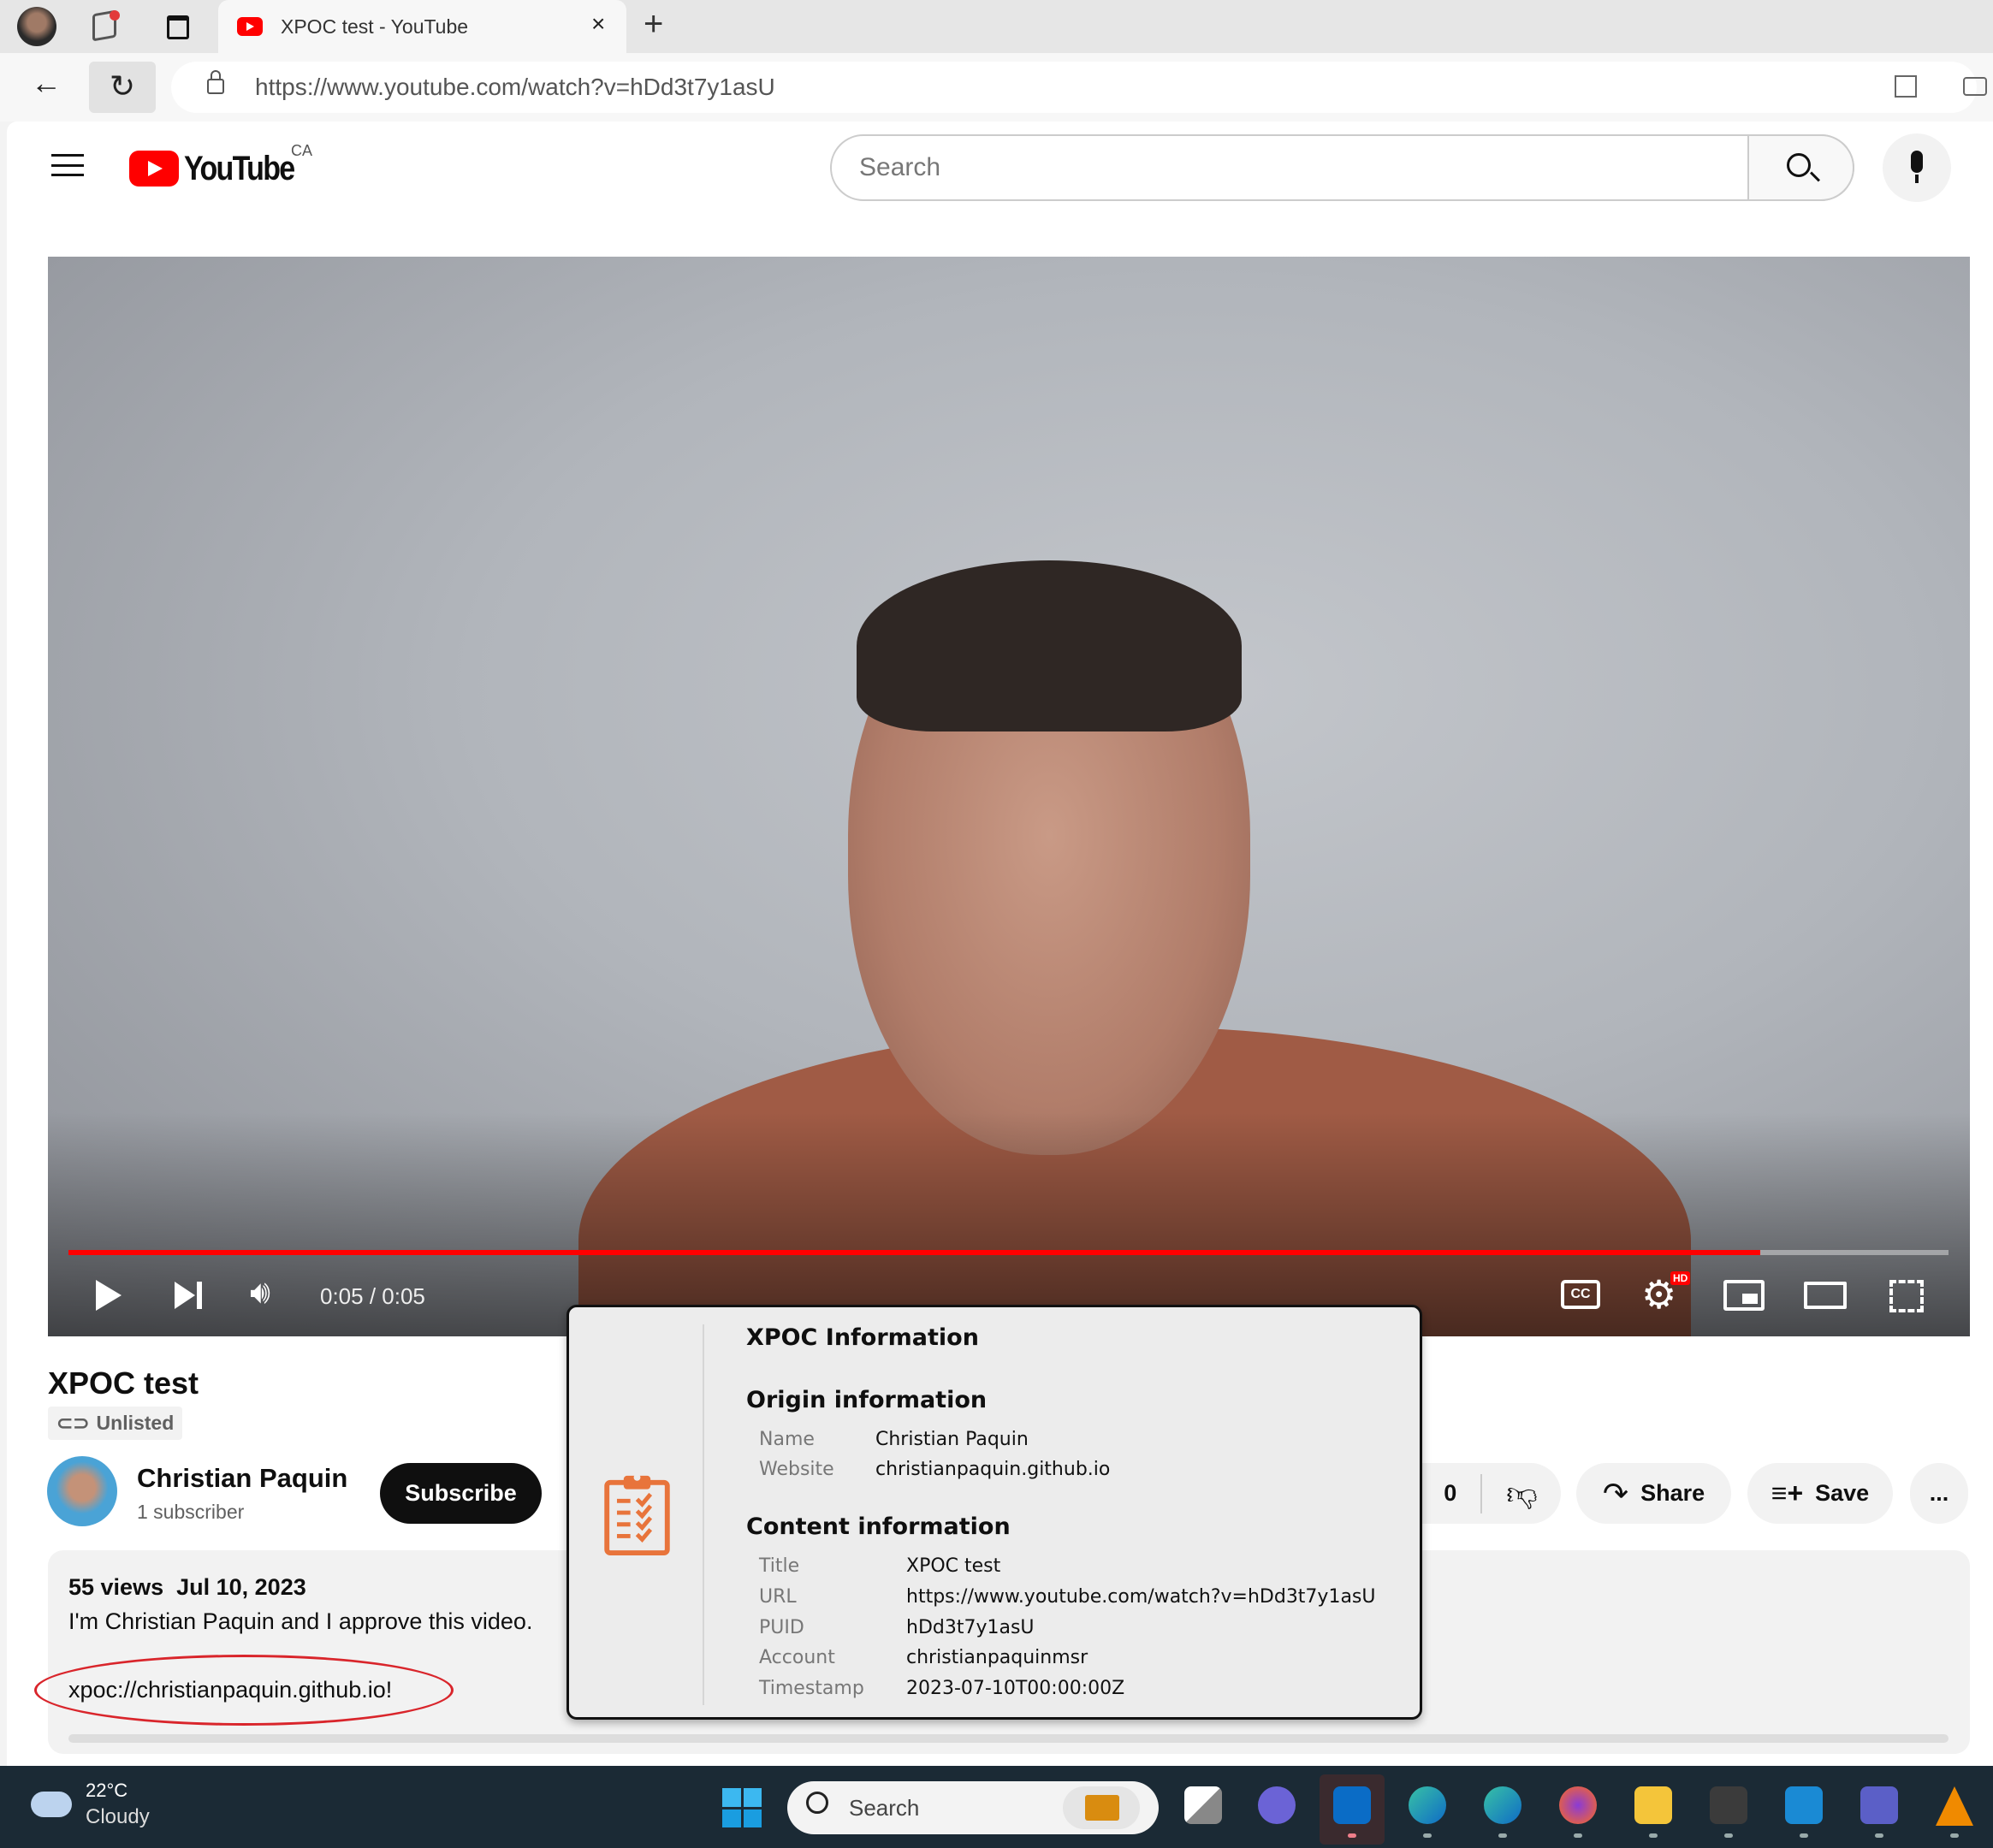  I want to click on origin-heading: Origin information, so click(867, 1400).